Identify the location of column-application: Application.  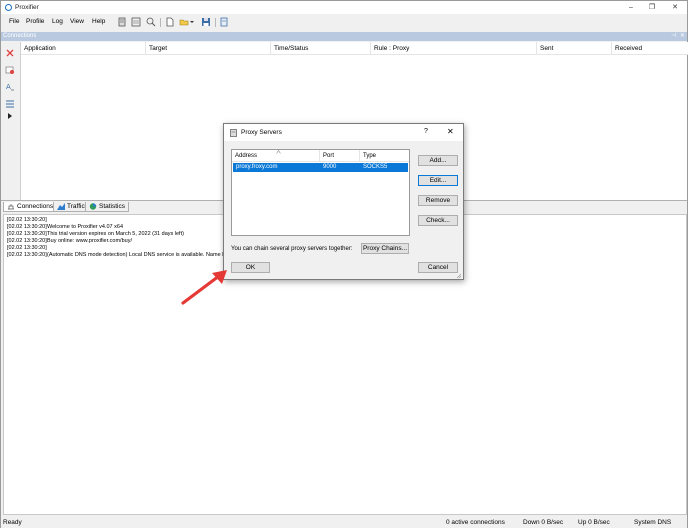
(83, 48).